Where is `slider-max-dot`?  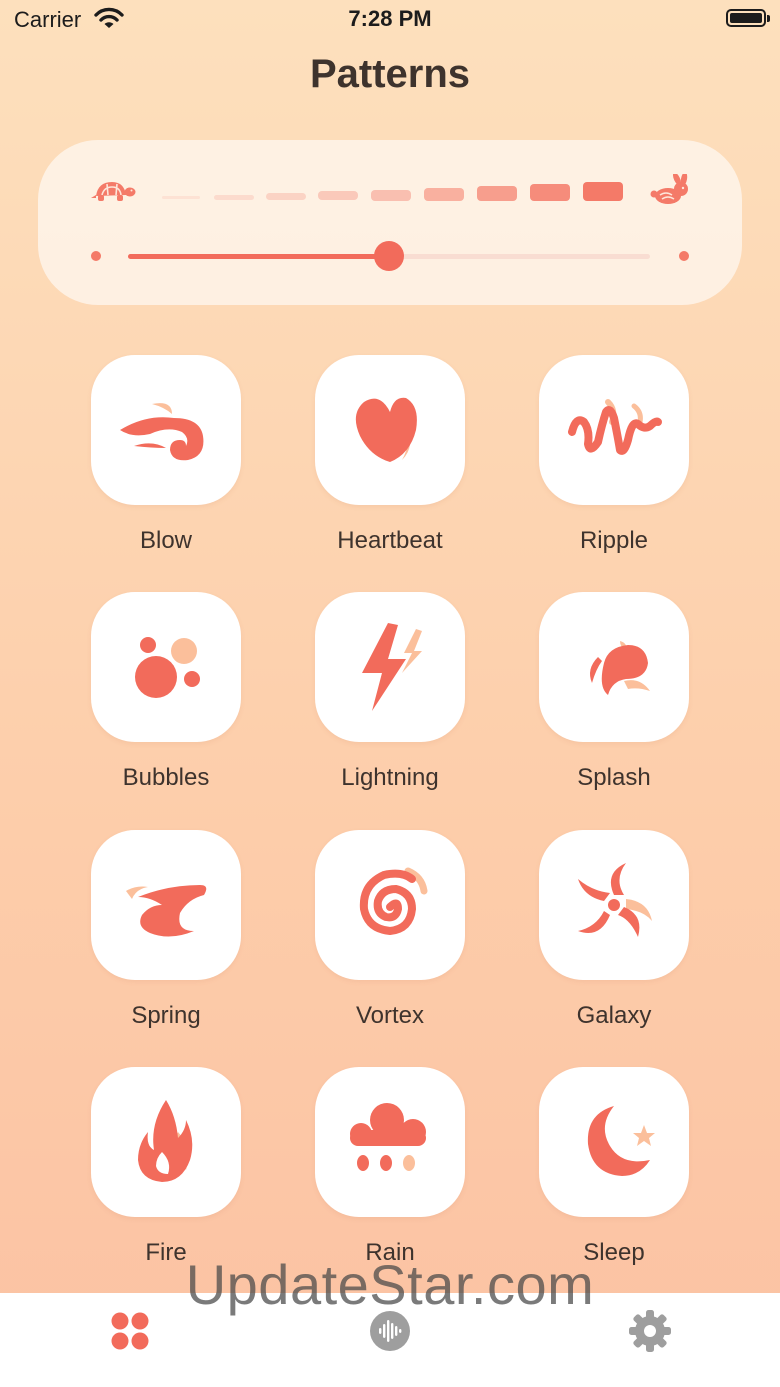
slider-max-dot is located at coordinates (684, 256).